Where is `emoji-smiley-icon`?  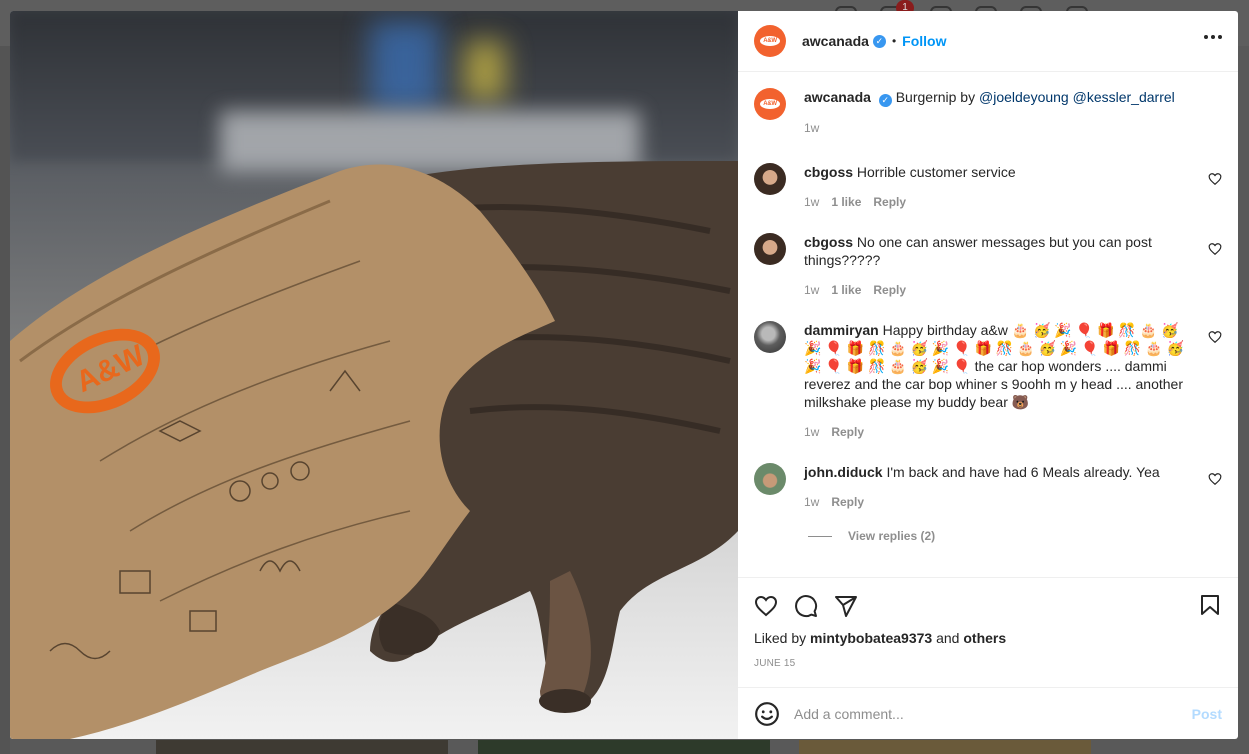
emoji-smiley-icon is located at coordinates (767, 714).